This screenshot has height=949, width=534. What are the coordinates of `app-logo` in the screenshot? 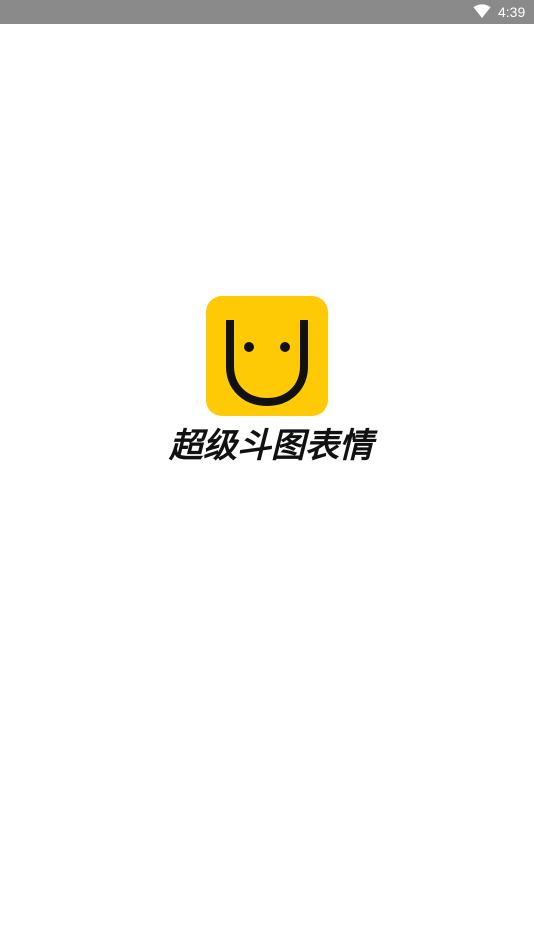 It's located at (267, 356).